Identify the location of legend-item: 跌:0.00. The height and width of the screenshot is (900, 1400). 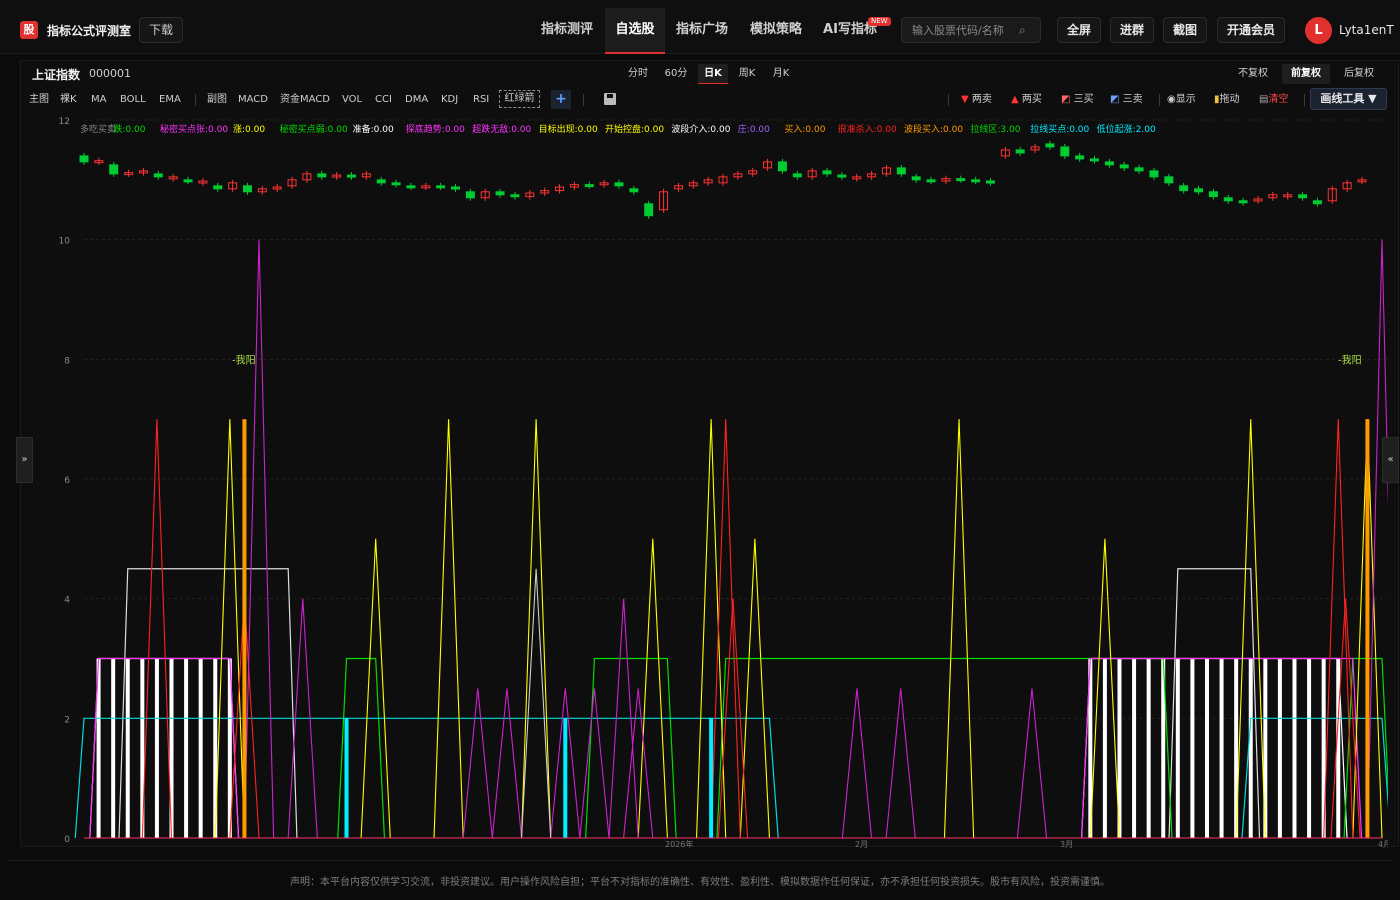
(129, 129).